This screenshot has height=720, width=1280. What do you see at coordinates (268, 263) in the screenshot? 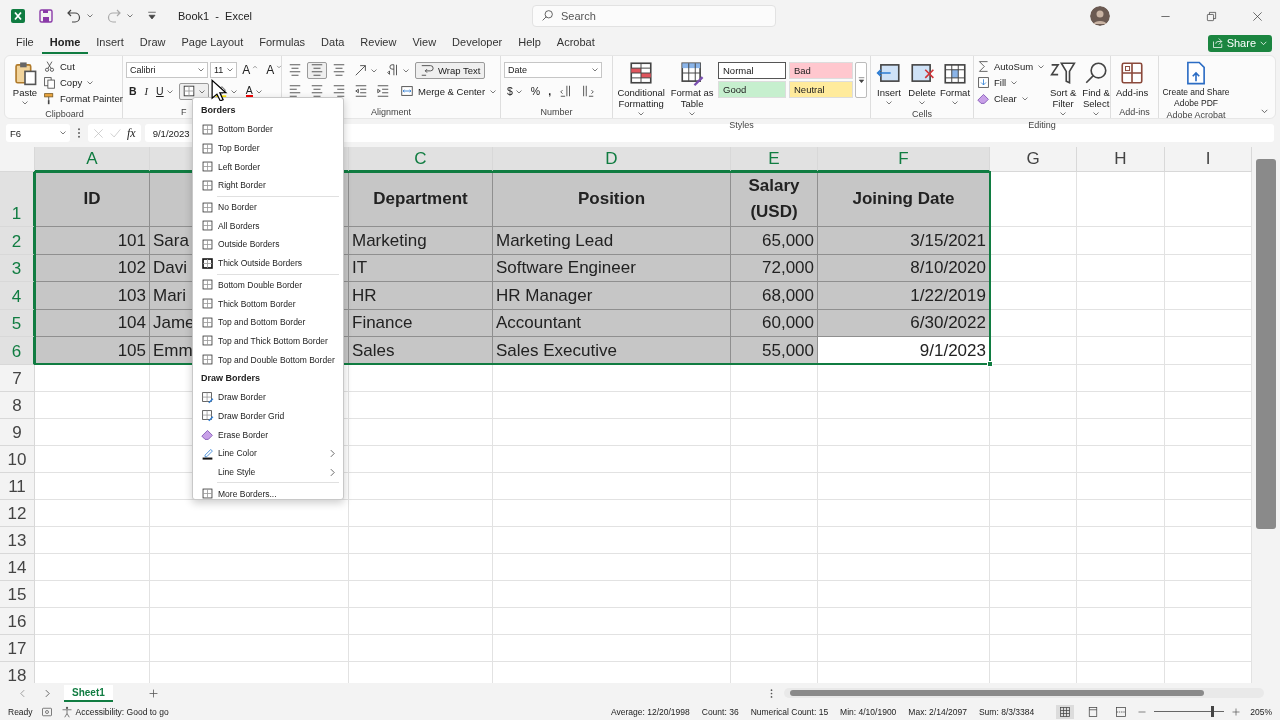
I see `menu-item: Thick Outside Borders` at bounding box center [268, 263].